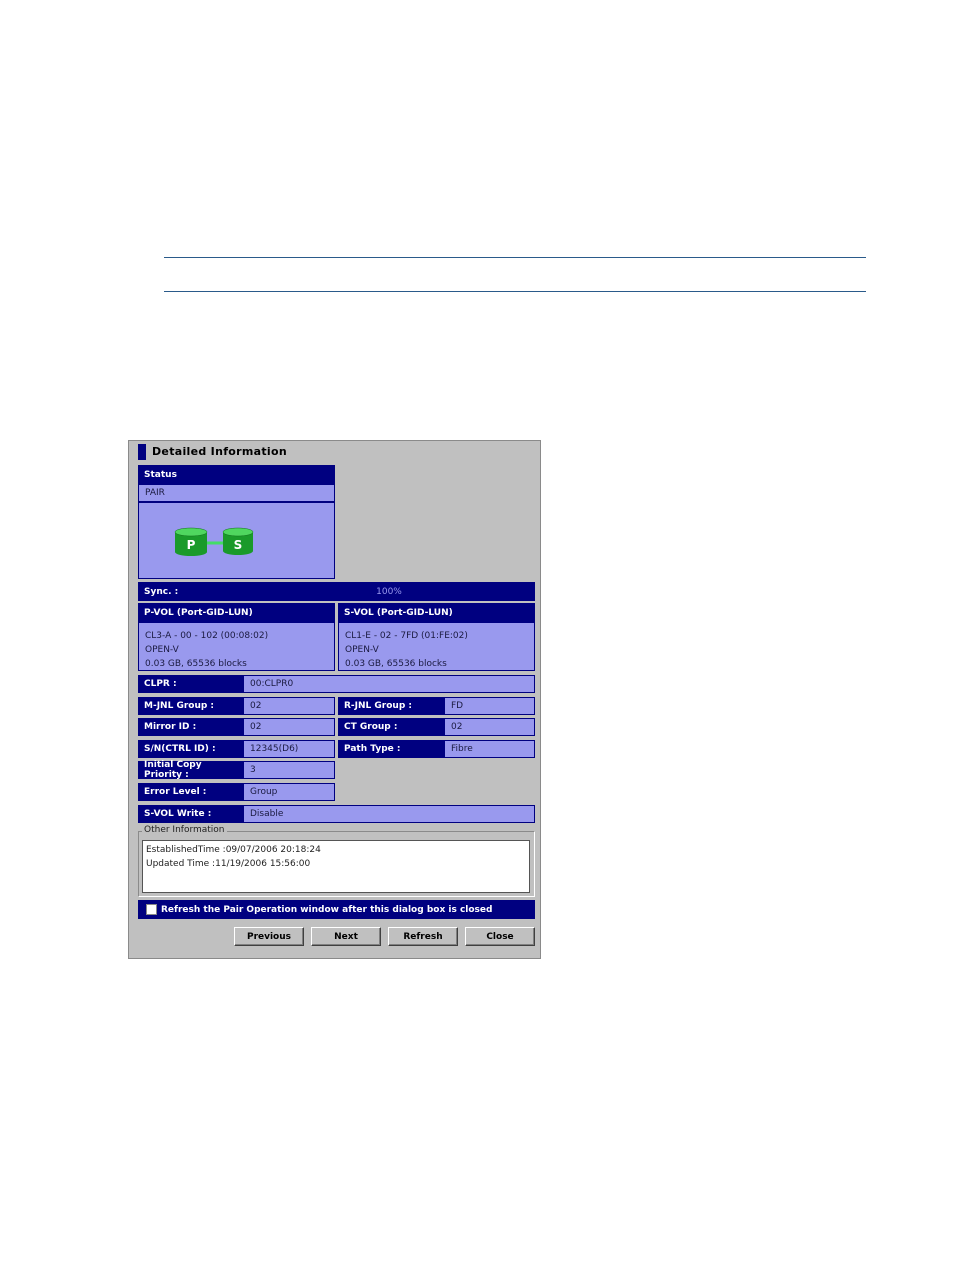  I want to click on svol-write-label: S-VOL Write :, so click(190, 814).